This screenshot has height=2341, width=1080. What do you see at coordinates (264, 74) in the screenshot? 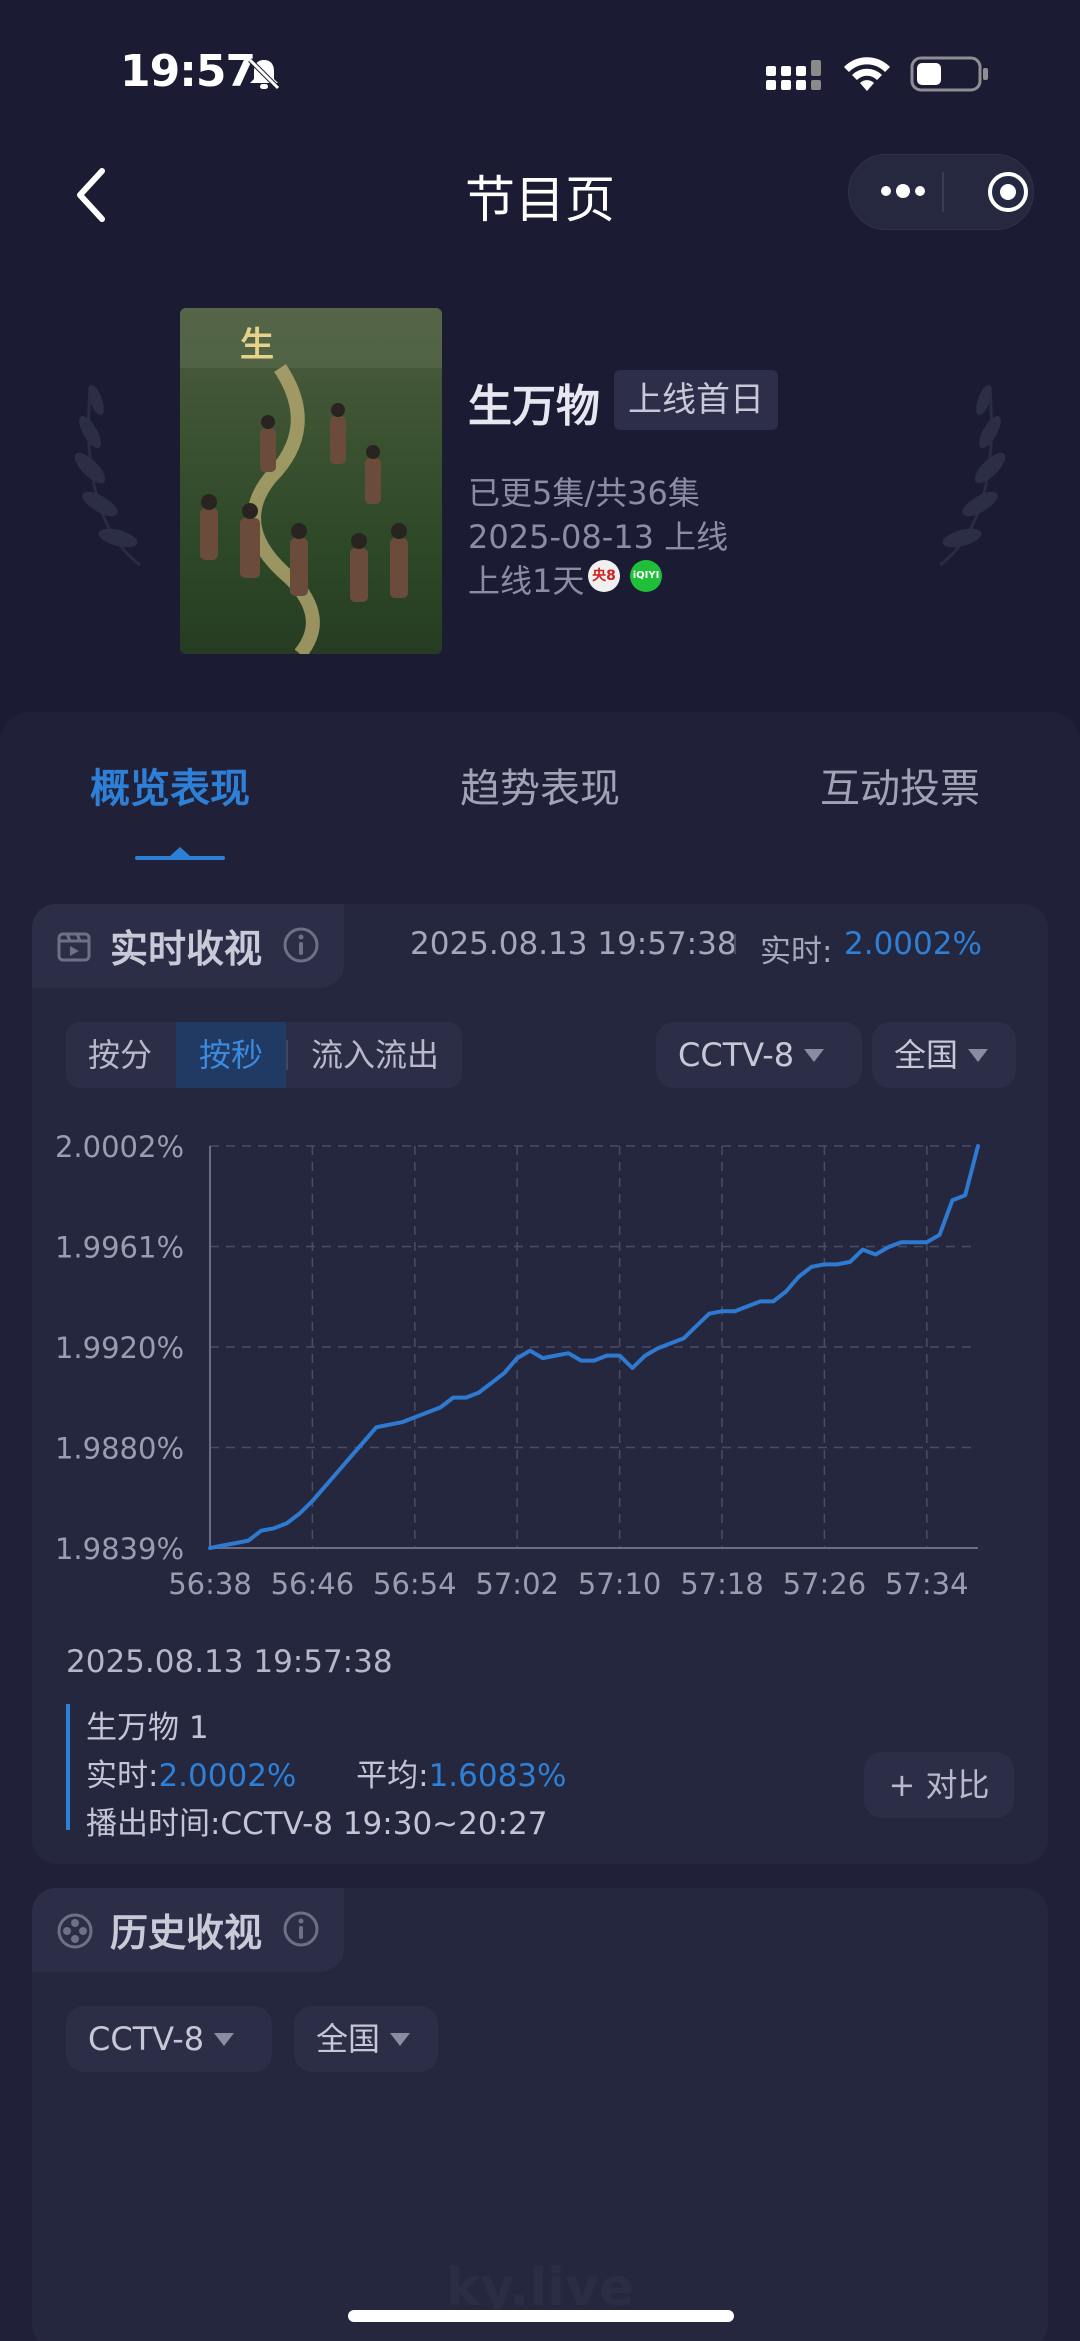
I see `bell-muted-icon` at bounding box center [264, 74].